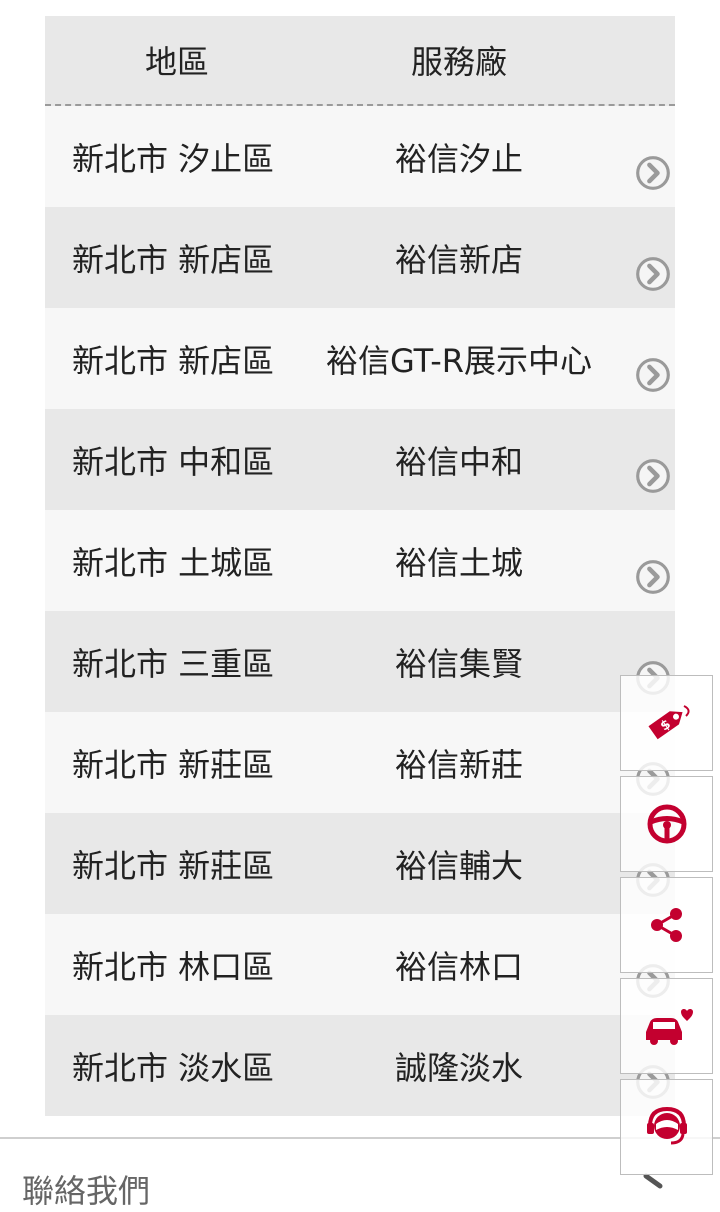 This screenshot has height=1212, width=720. I want to click on table-row: 新北市 汐止區 裕信汐止, so click(360, 156).